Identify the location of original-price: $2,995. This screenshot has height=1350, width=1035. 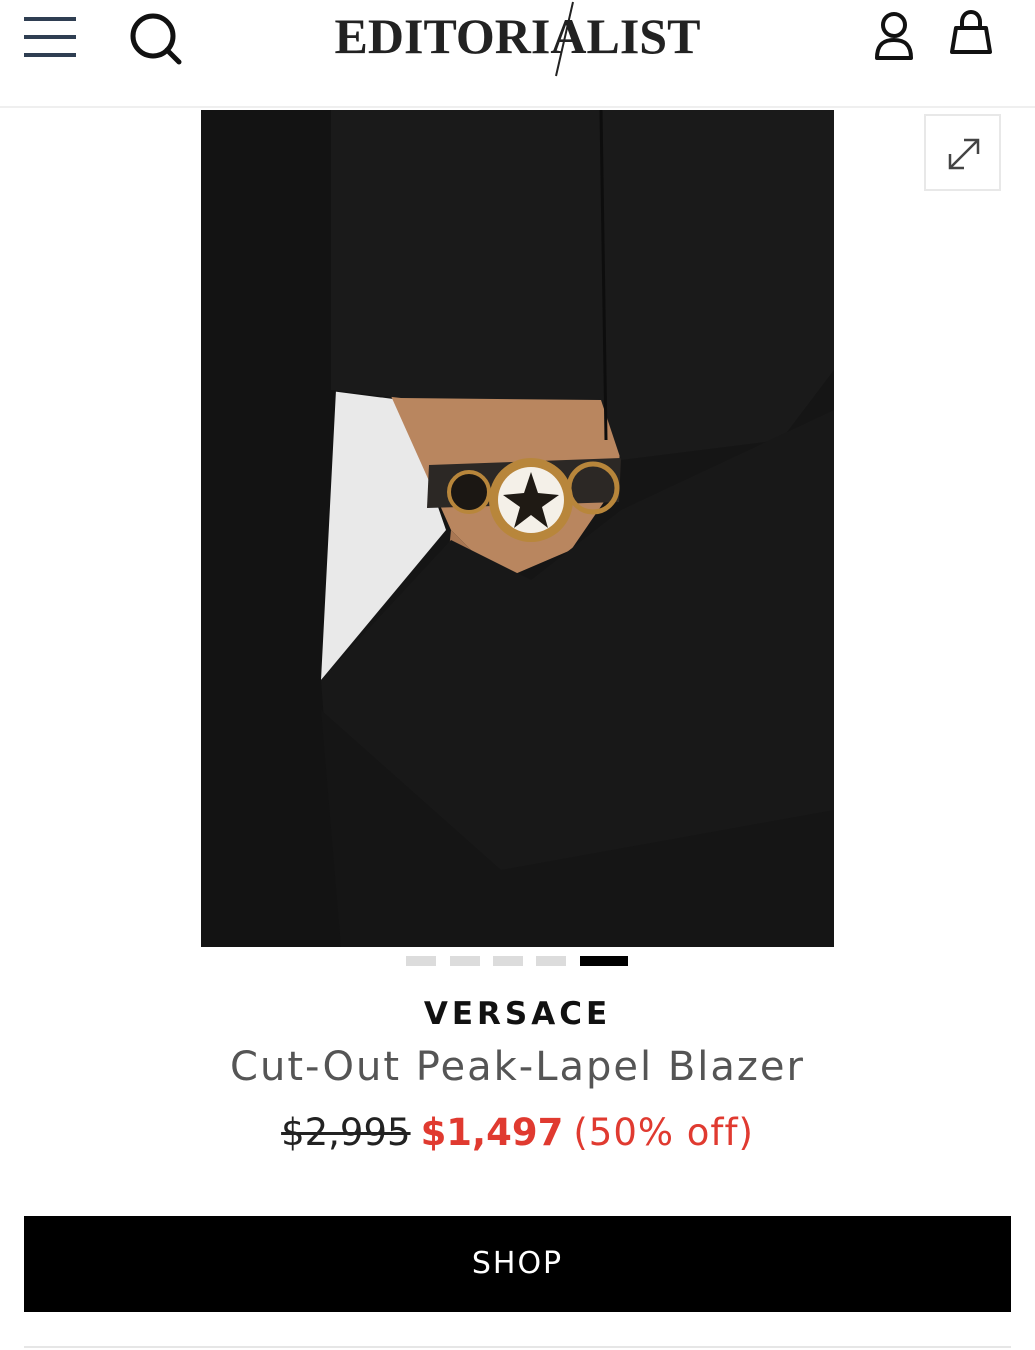
(346, 1132).